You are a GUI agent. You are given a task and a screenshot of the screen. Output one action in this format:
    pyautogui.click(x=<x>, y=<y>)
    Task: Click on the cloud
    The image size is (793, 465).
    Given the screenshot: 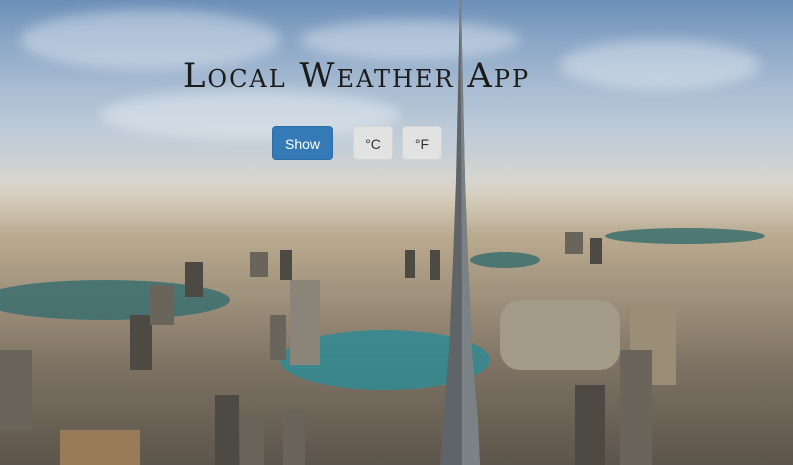 What is the action you would take?
    pyautogui.click(x=410, y=40)
    